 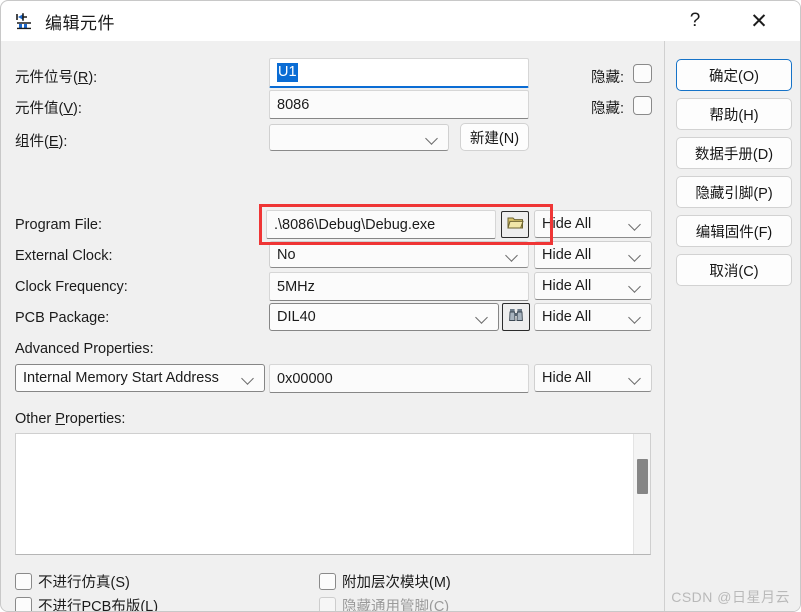 What do you see at coordinates (608, 78) in the screenshot?
I see `designator-hidden-label: 隐藏:` at bounding box center [608, 78].